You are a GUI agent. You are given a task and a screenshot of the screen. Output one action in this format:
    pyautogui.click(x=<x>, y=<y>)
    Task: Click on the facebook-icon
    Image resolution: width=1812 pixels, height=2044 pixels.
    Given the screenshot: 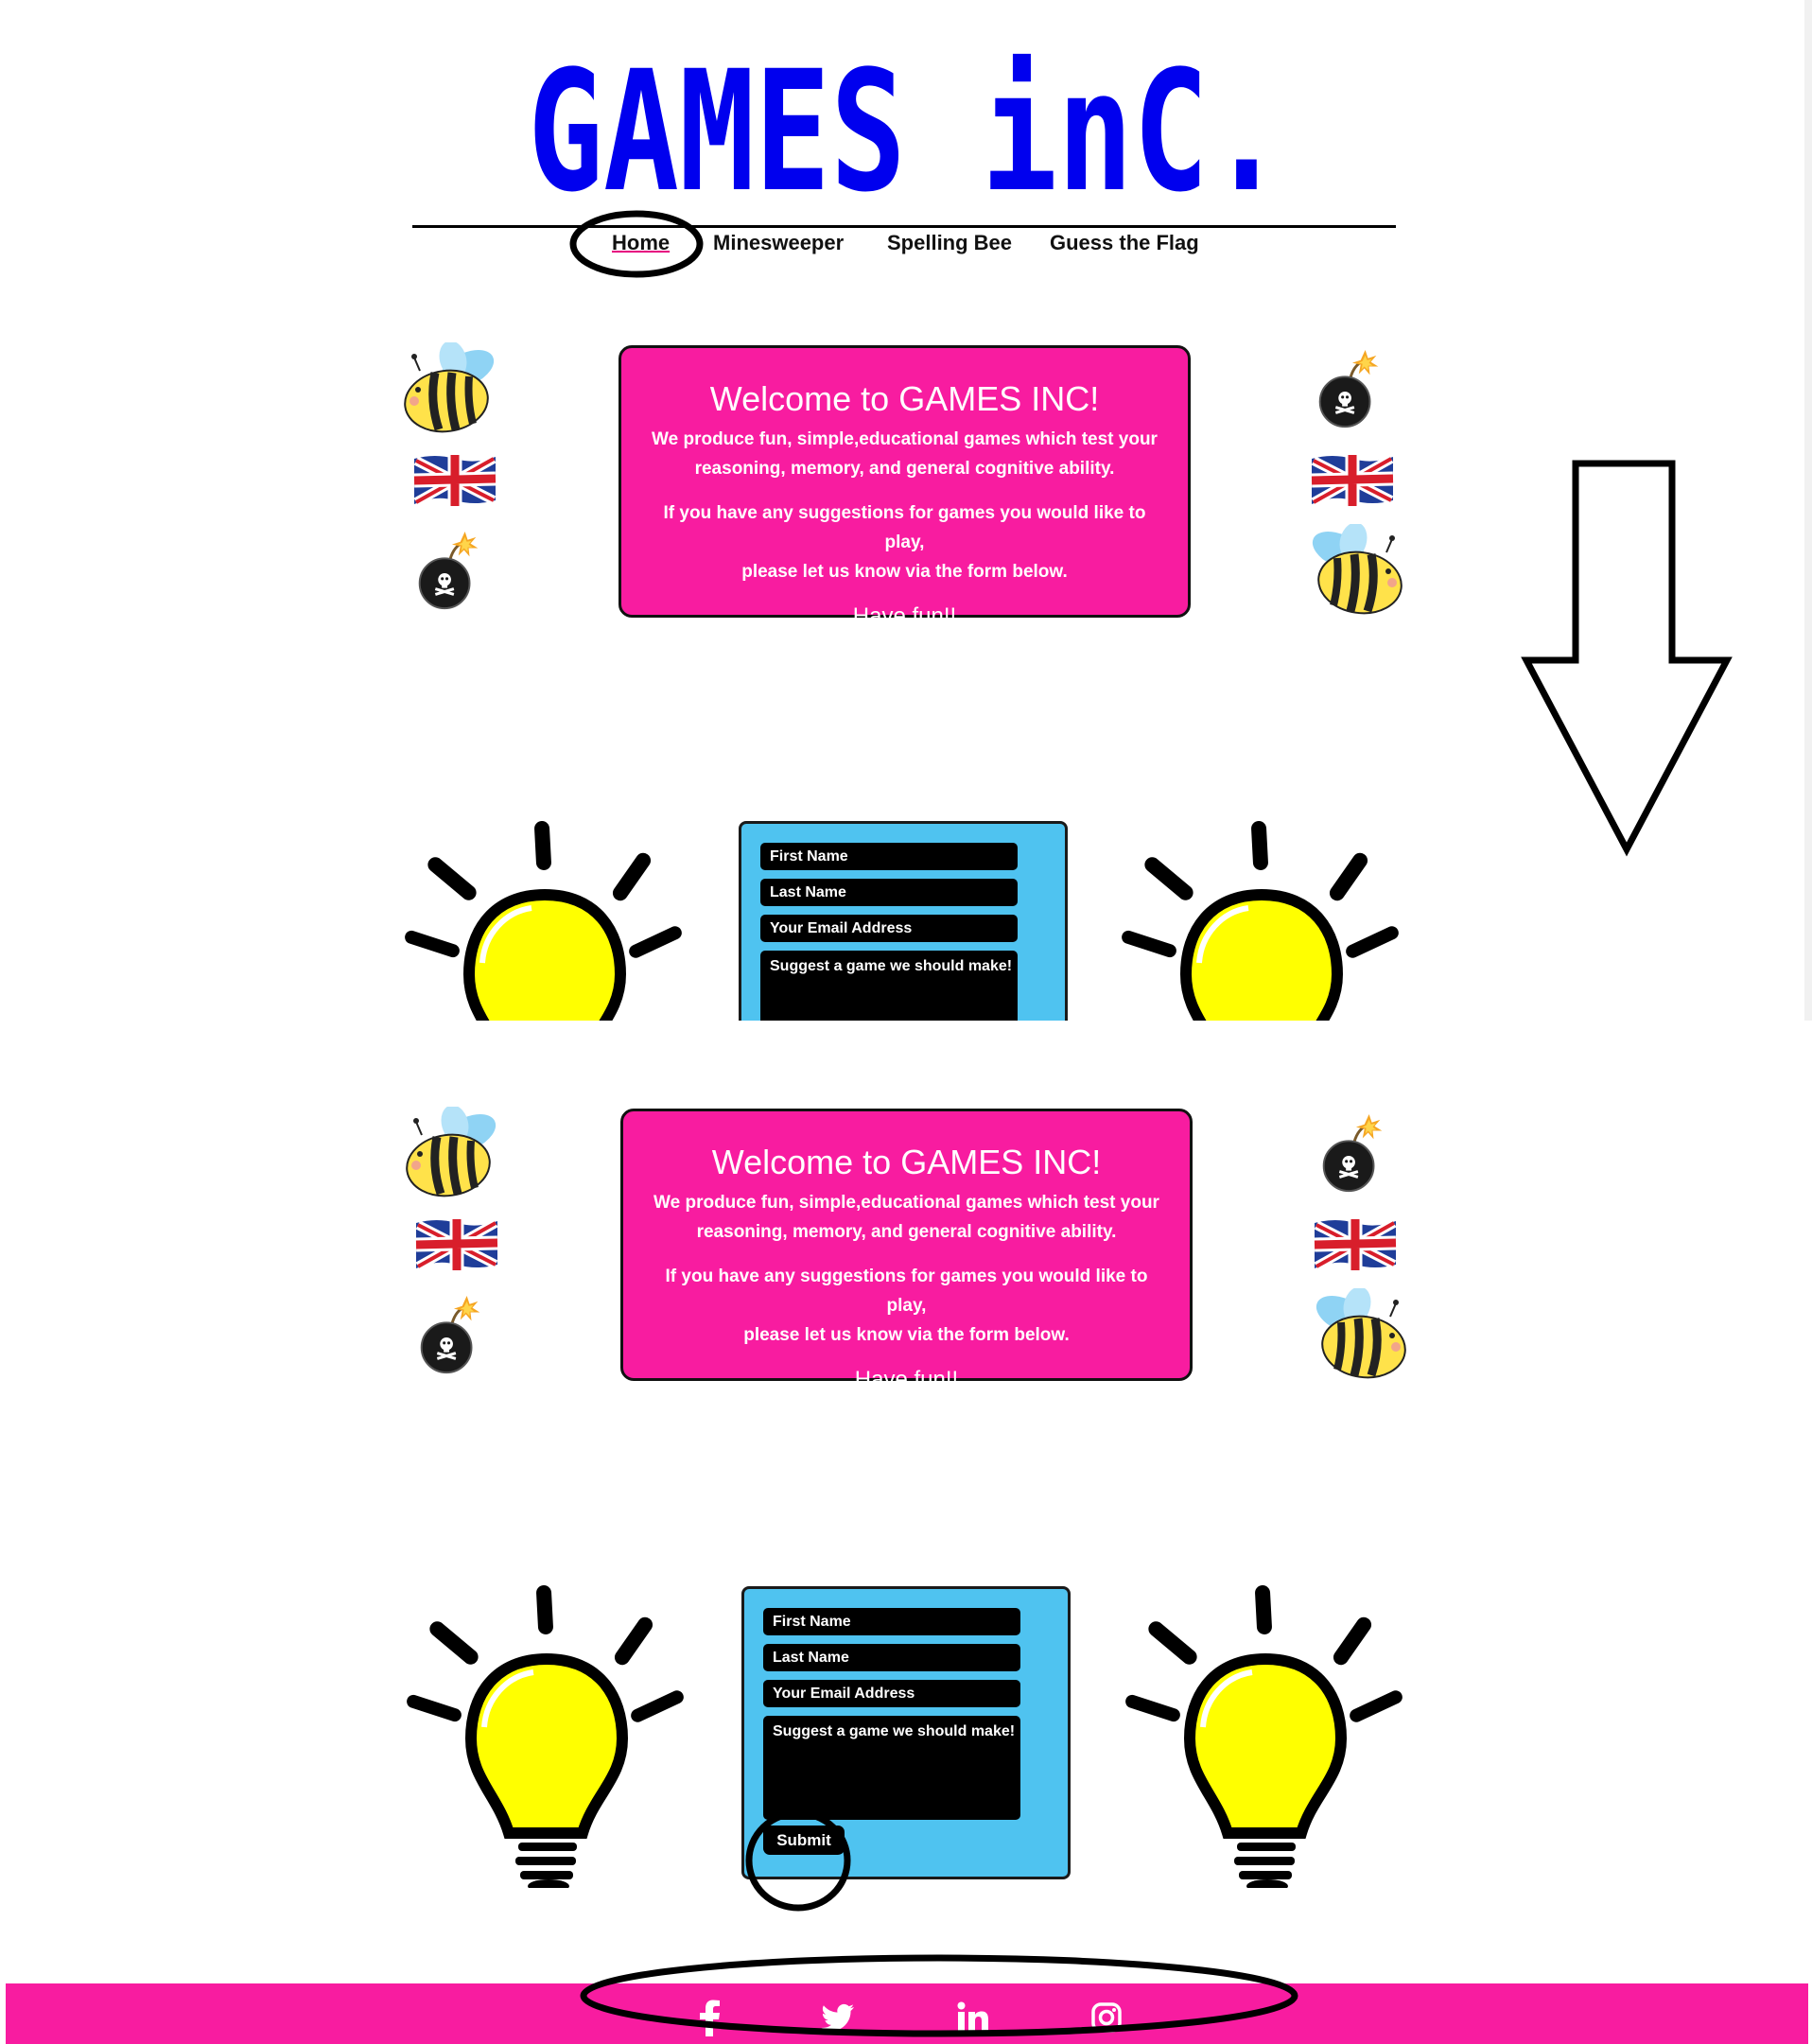 What is the action you would take?
    pyautogui.click(x=709, y=2017)
    